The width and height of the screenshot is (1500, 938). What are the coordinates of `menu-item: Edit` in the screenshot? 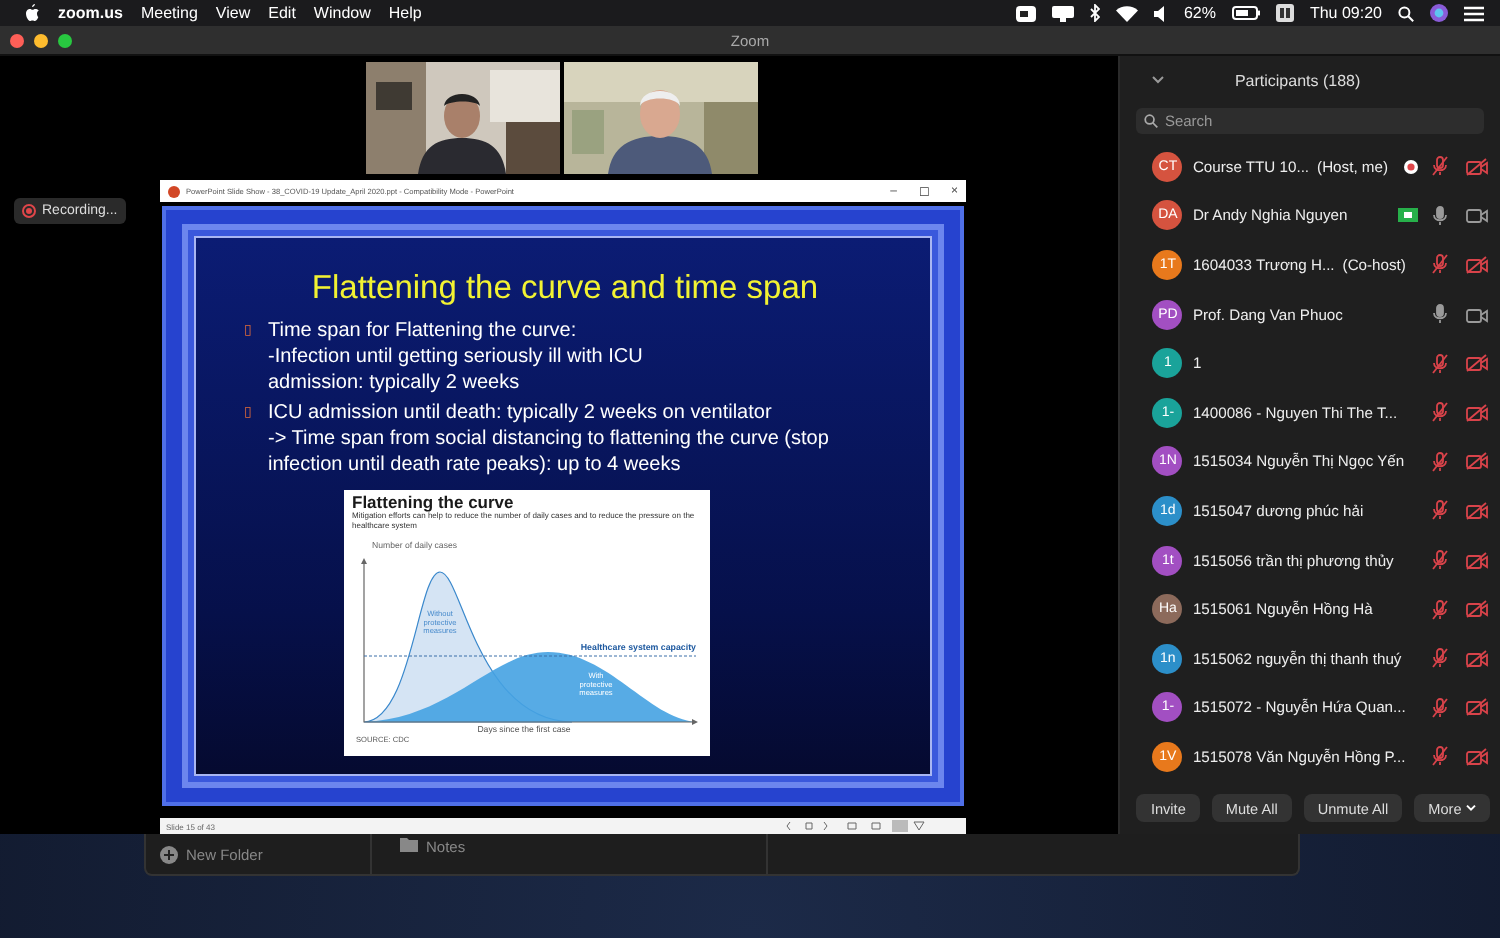 It's located at (282, 13).